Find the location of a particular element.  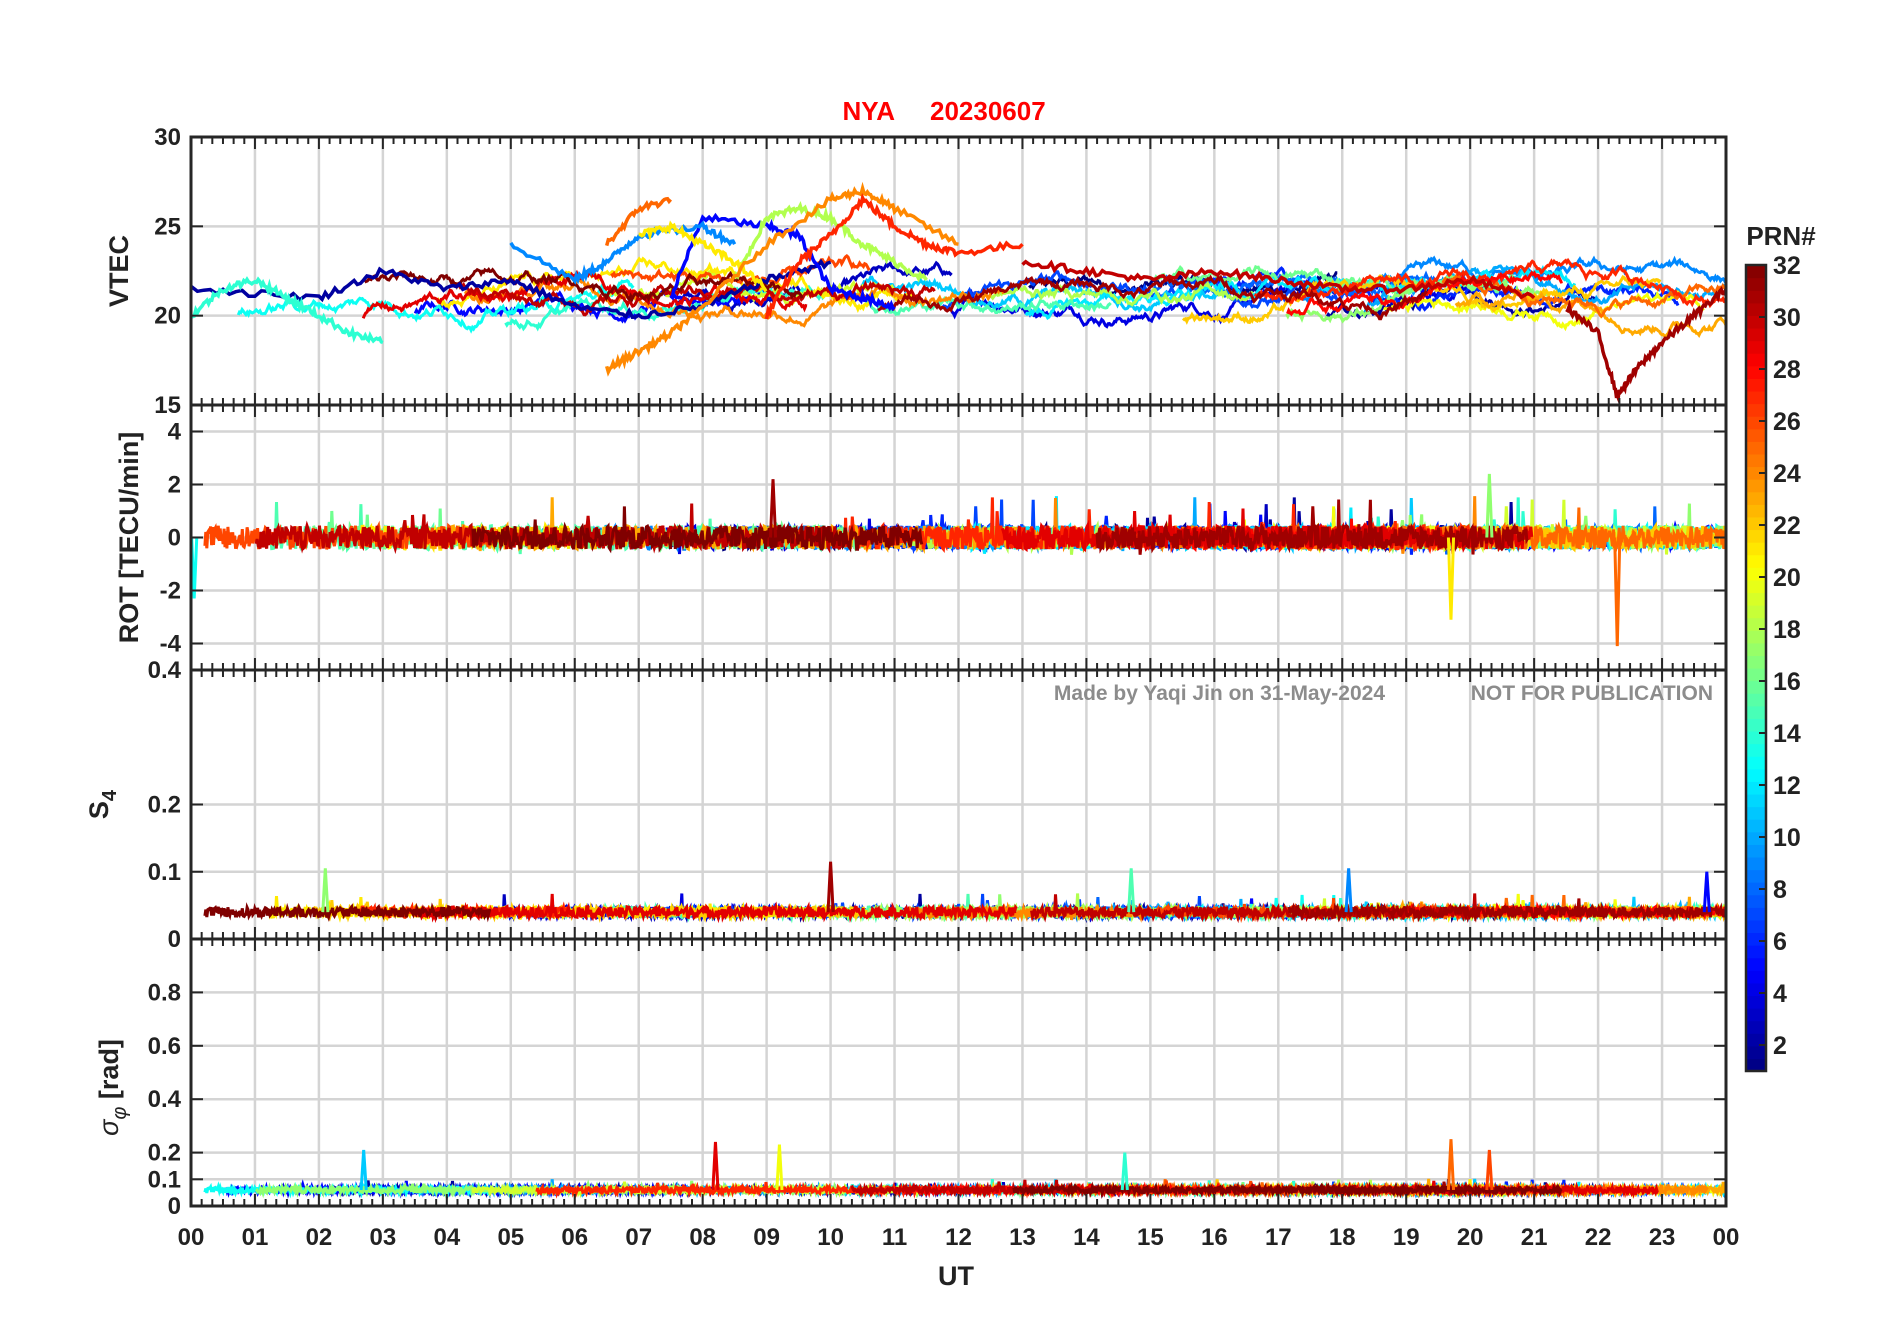

y-tick-label: 30 is located at coordinates (167, 137).